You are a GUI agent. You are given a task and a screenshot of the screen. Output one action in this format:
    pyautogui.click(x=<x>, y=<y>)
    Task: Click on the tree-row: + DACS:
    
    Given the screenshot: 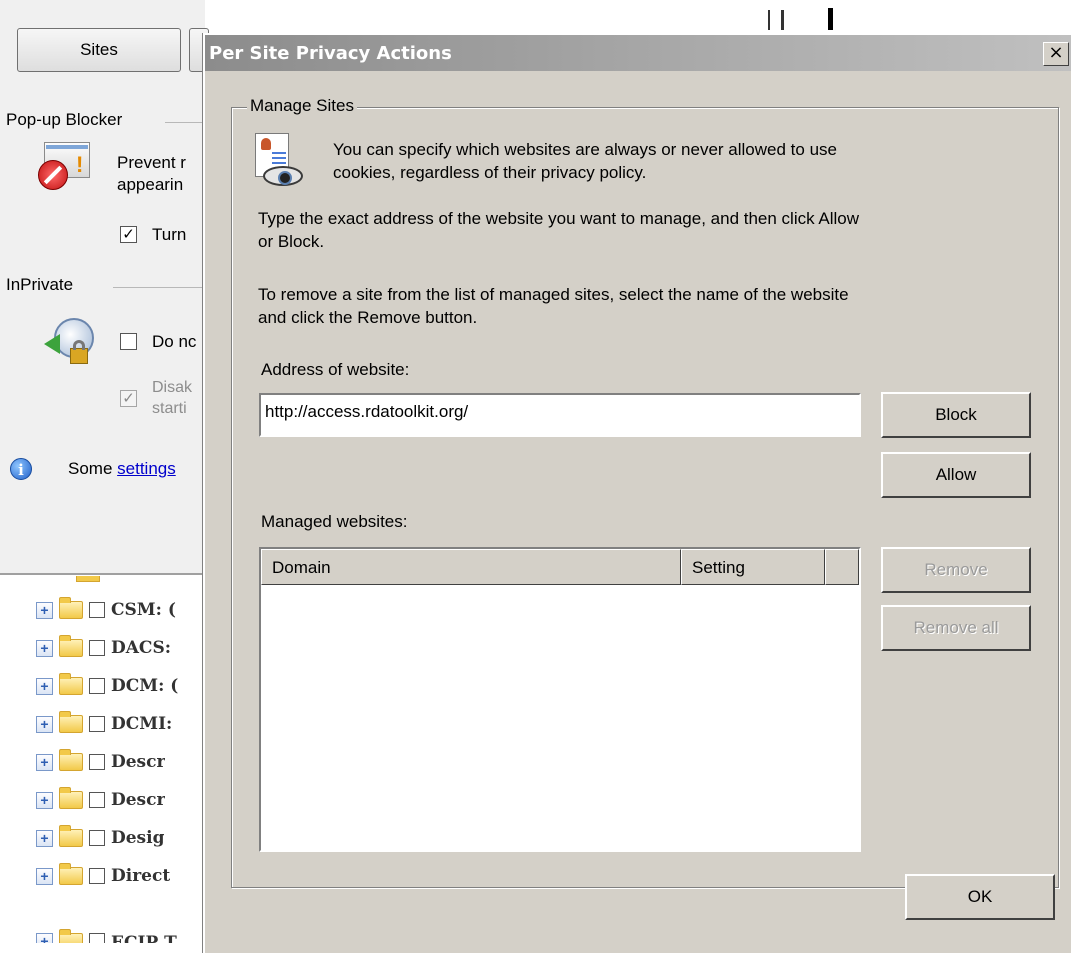 What is the action you would take?
    pyautogui.click(x=104, y=647)
    